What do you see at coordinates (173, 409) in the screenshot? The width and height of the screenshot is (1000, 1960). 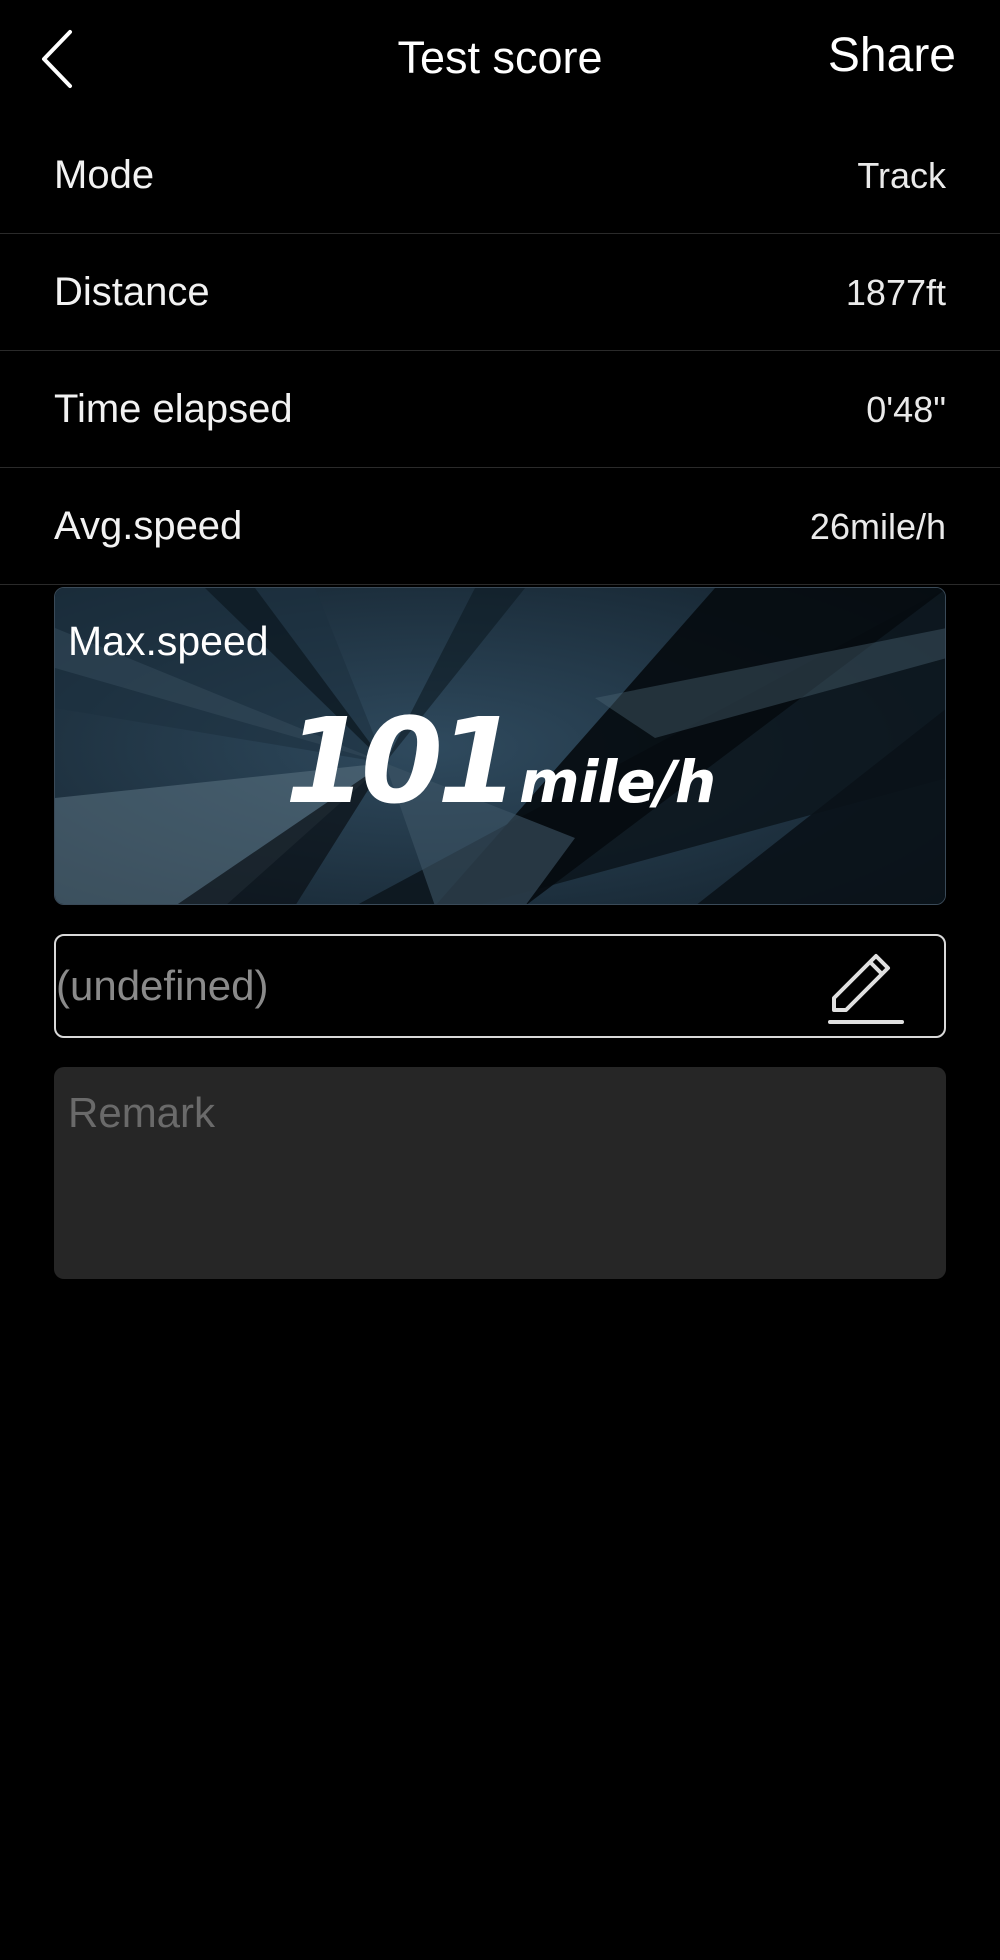 I see `stat-label: Time elapsed` at bounding box center [173, 409].